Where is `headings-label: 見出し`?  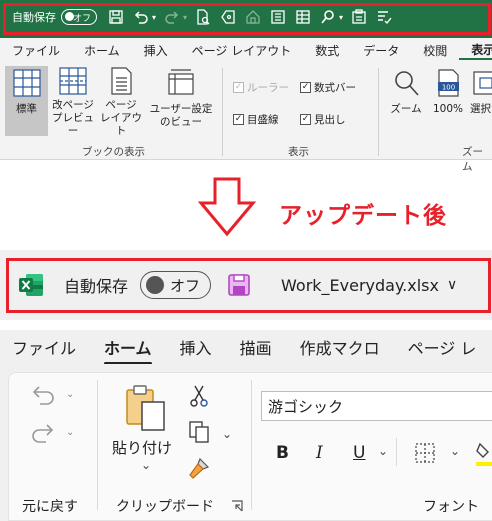 headings-label: 見出し is located at coordinates (330, 120).